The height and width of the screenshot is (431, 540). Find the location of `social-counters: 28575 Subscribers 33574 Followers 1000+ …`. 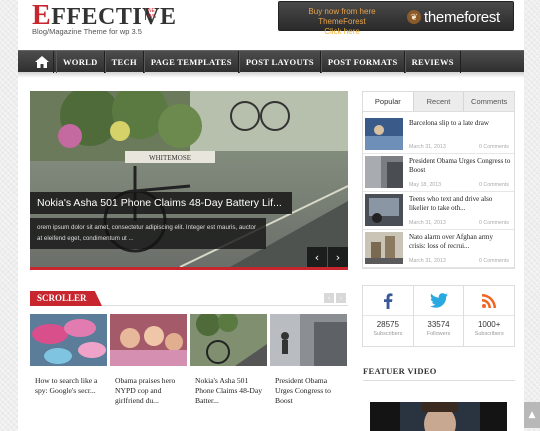

social-counters: 28575 Subscribers 33574 Followers 1000+ … is located at coordinates (438, 316).